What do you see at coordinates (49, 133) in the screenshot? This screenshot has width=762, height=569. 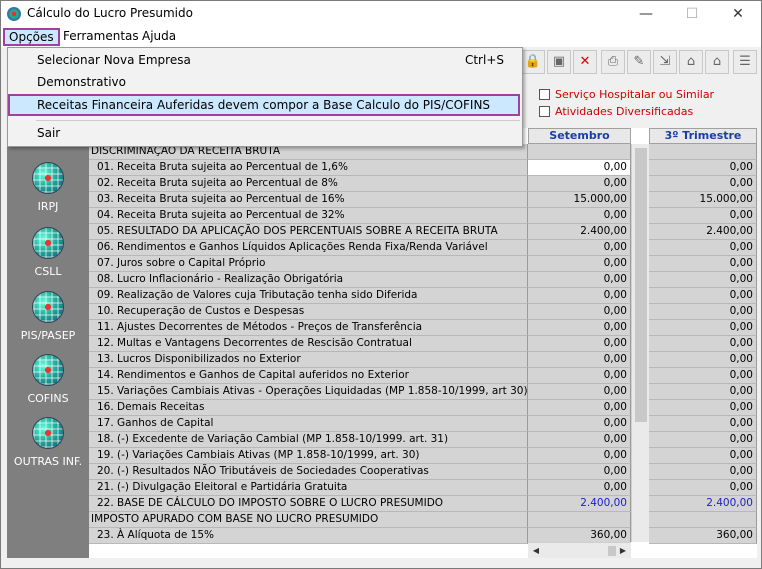 I see `menu-item-label: Sair` at bounding box center [49, 133].